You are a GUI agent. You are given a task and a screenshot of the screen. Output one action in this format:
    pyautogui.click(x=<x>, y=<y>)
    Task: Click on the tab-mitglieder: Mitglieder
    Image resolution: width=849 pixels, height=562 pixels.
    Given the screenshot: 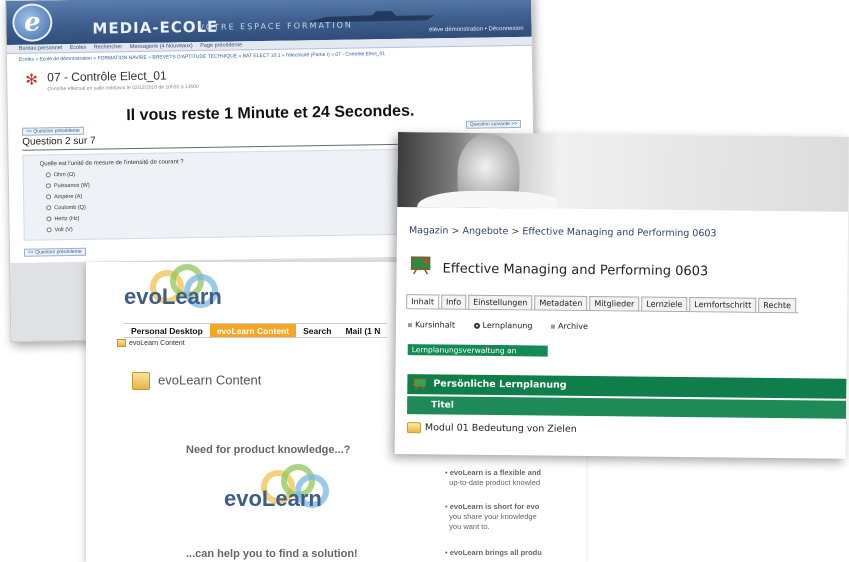 What is the action you would take?
    pyautogui.click(x=614, y=303)
    